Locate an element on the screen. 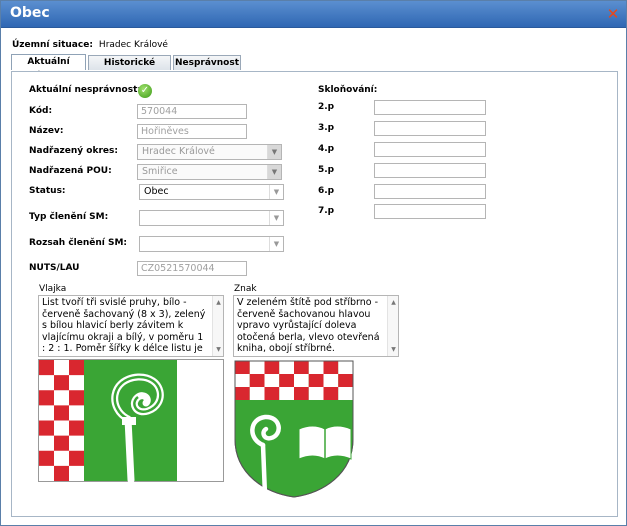 The image size is (627, 526). close-icon: ✕ is located at coordinates (613, 14).